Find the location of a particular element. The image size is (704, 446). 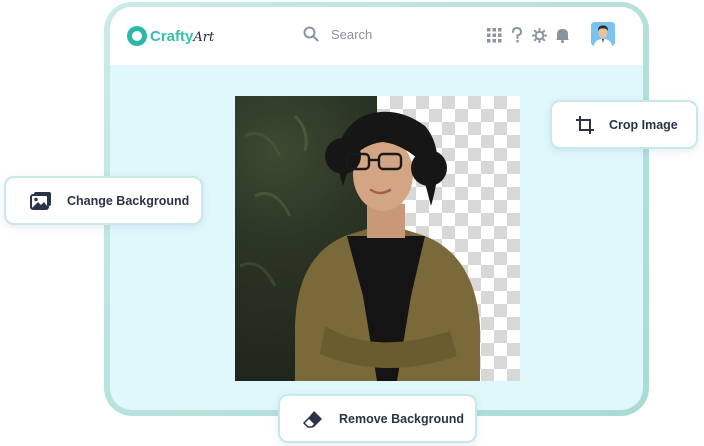

crop-image-label: Crop Image is located at coordinates (643, 124).